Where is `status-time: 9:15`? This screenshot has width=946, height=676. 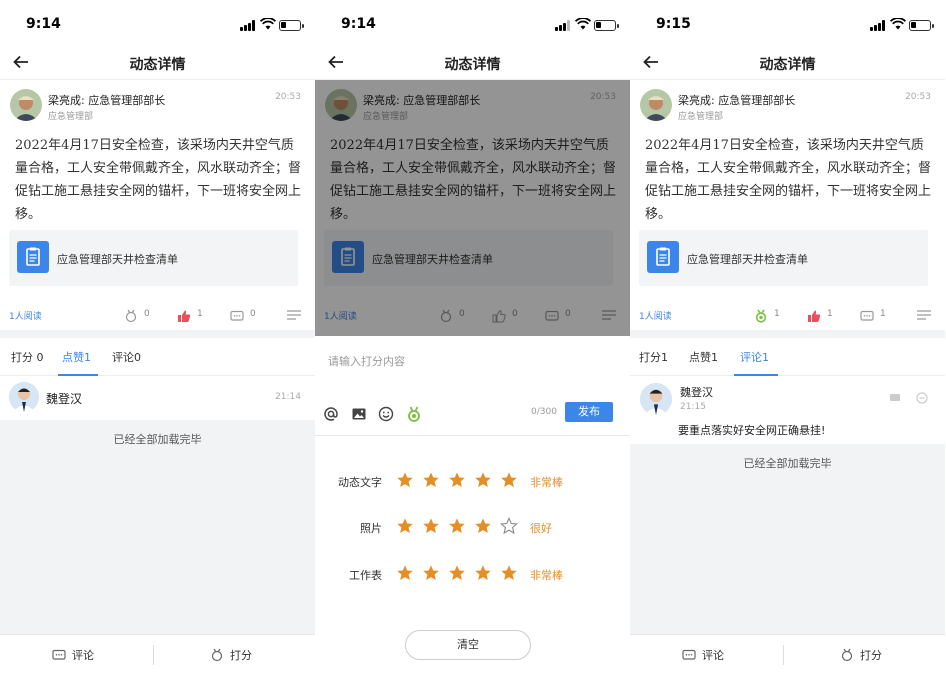
status-time: 9:15 is located at coordinates (673, 24).